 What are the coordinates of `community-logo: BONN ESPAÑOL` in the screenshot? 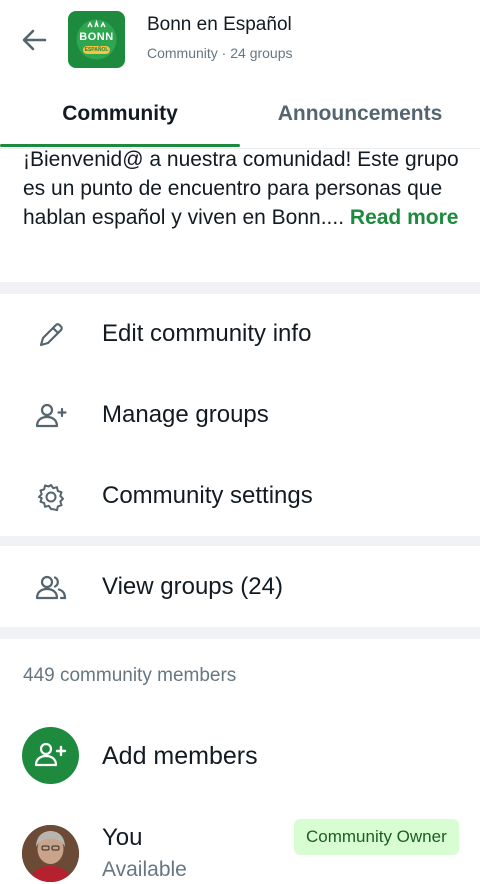 It's located at (96, 39).